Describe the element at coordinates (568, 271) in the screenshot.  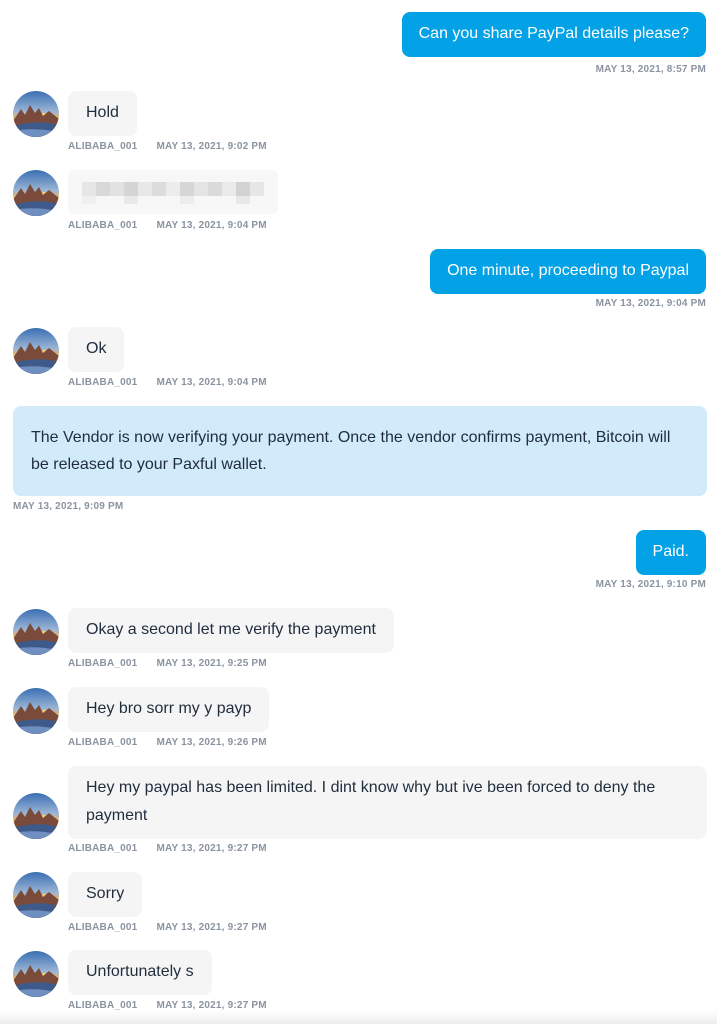
I see `message-bubble: One minute, proceeding to Paypal` at that location.